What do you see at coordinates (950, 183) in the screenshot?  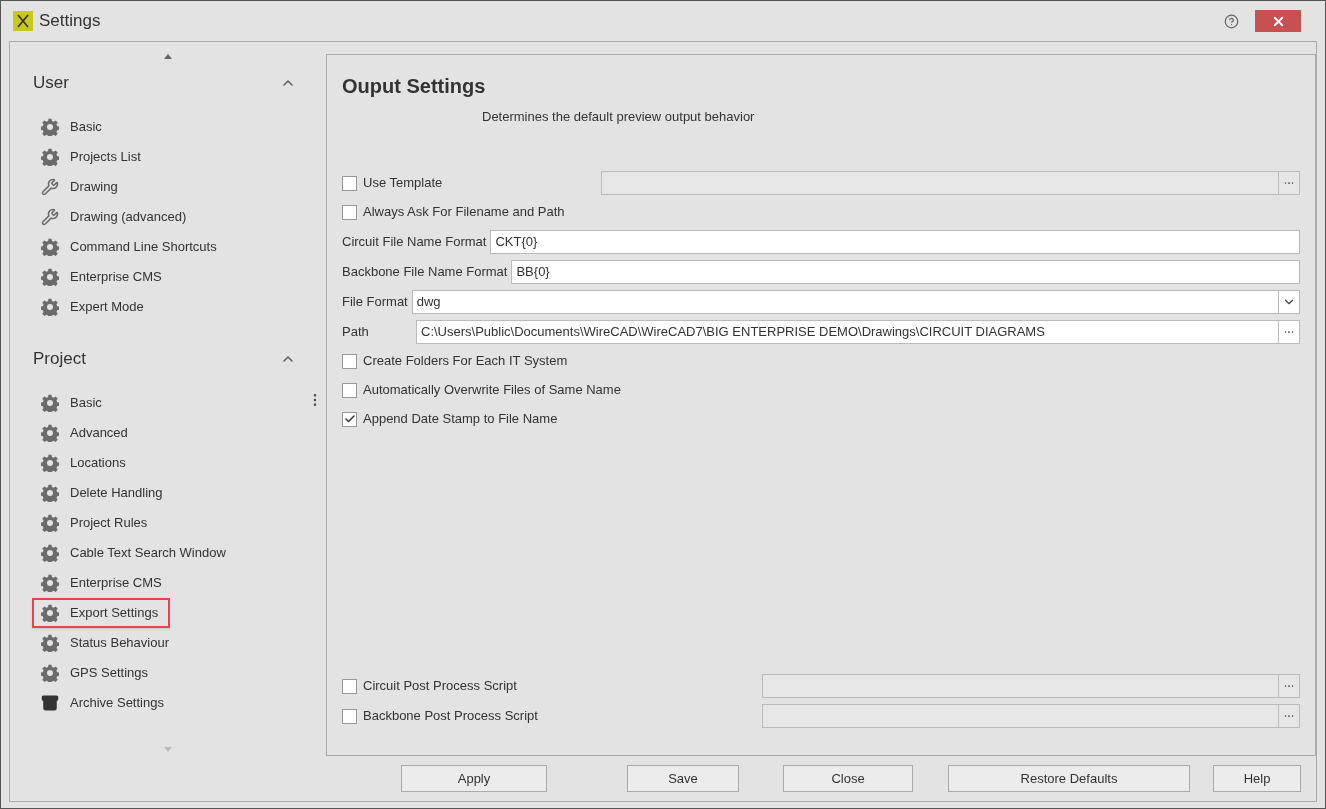 I see `template-field` at bounding box center [950, 183].